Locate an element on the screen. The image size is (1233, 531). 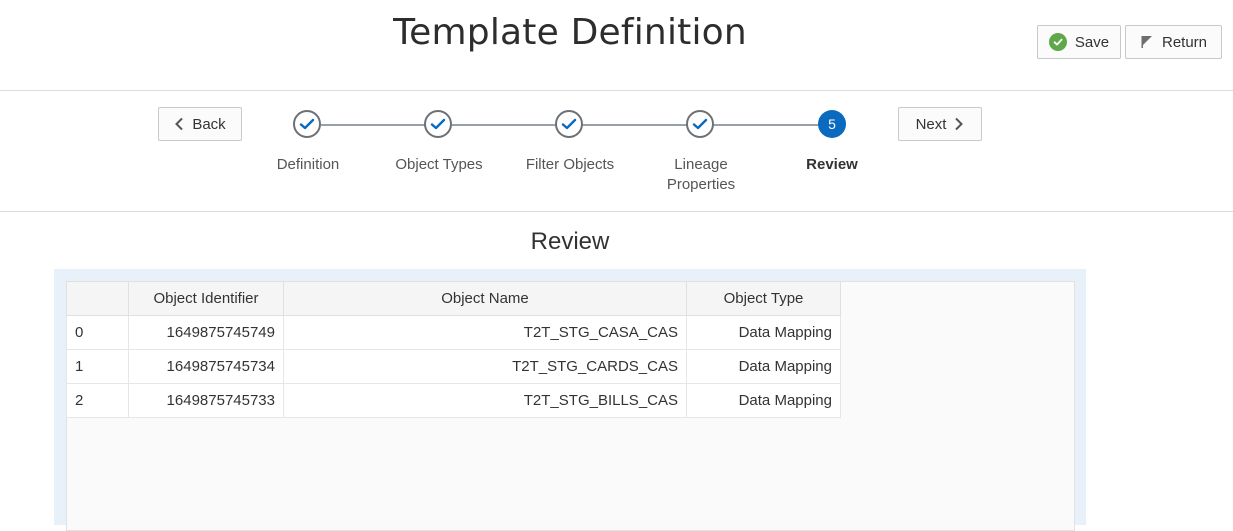
step-filter-objects-label: Filter Objects is located at coordinates (570, 165).